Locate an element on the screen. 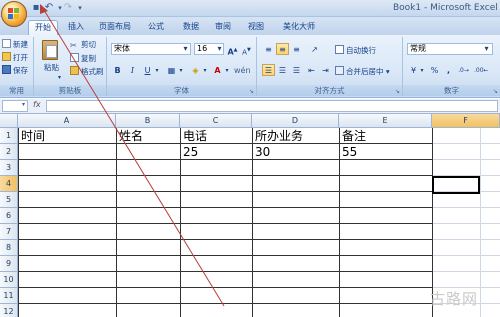  new-icon is located at coordinates (6, 43).